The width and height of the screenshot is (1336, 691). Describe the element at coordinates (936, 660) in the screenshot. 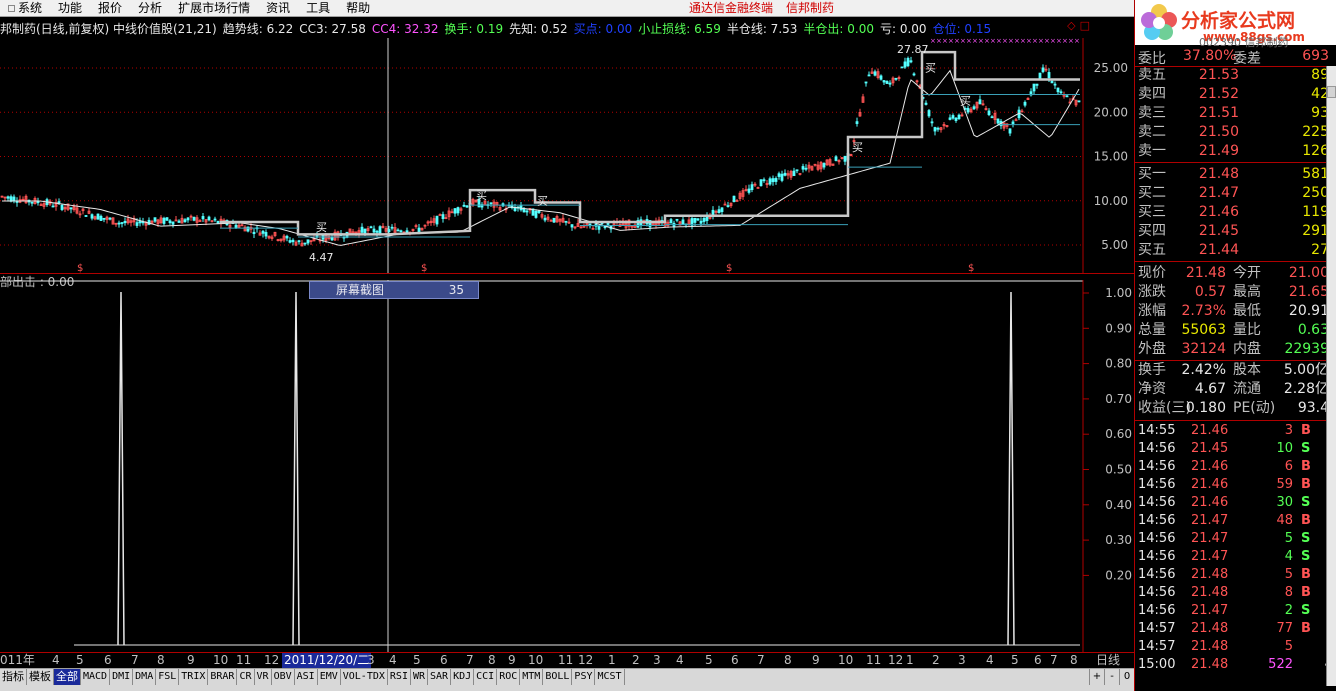

I see `date-tick: 2` at that location.